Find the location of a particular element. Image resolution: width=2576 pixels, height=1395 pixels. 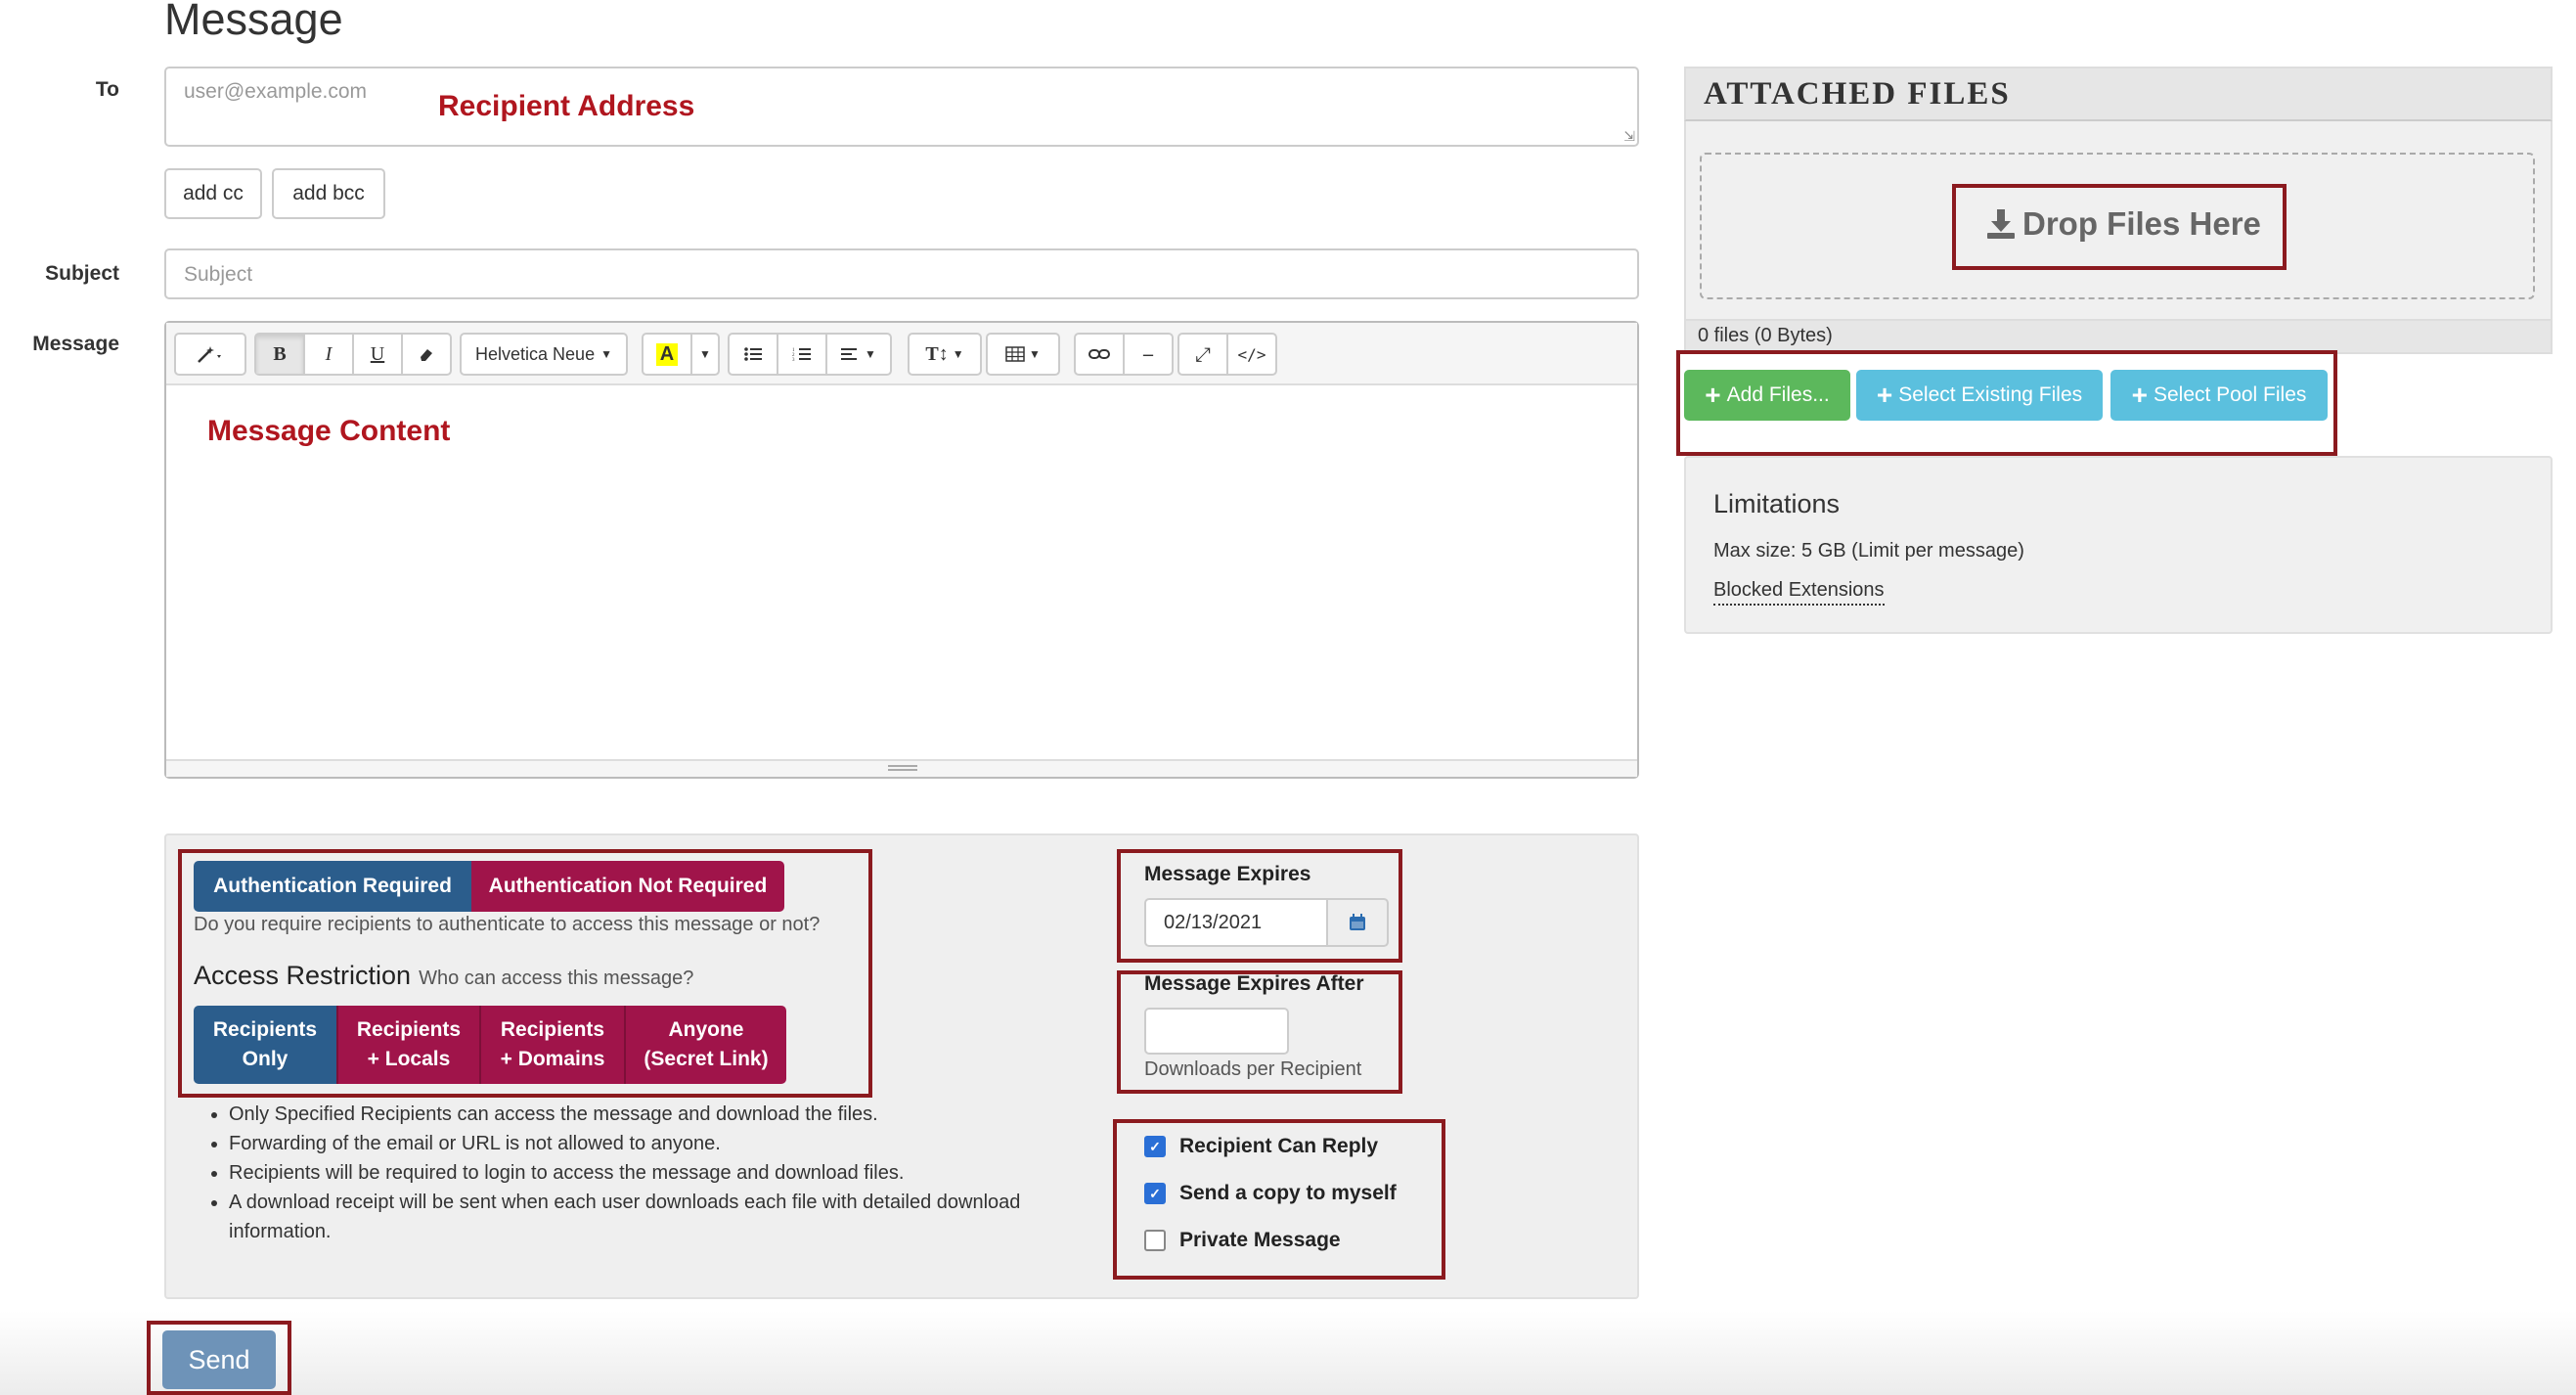

font-family-dropdown: Helvetica Neue ▼ is located at coordinates (544, 354).